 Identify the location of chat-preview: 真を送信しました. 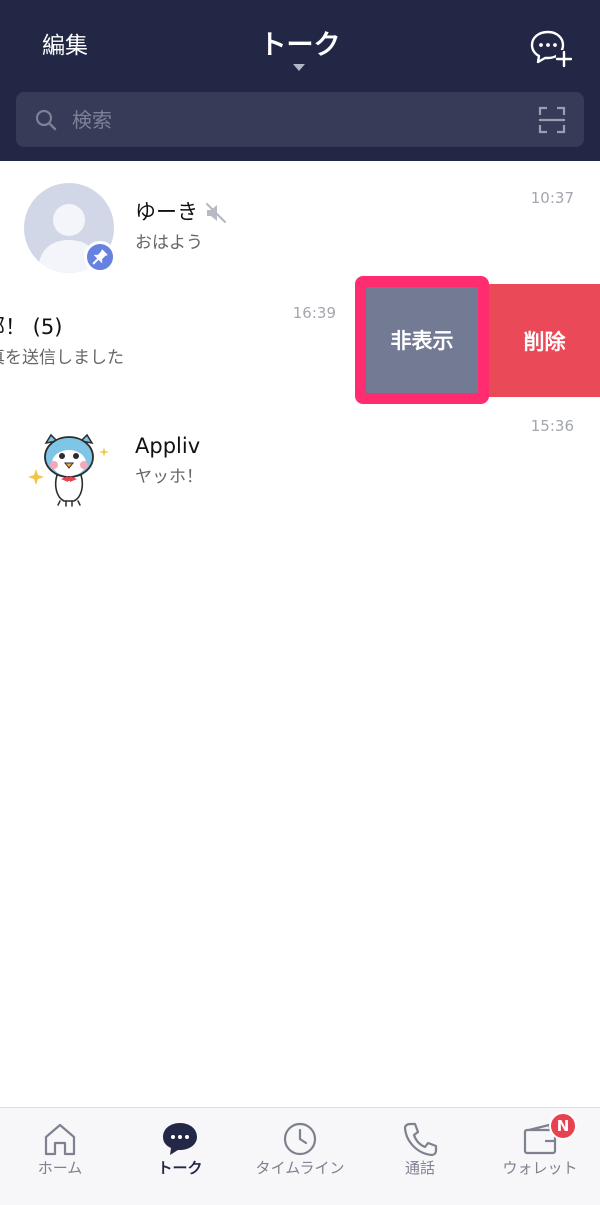
(62, 358).